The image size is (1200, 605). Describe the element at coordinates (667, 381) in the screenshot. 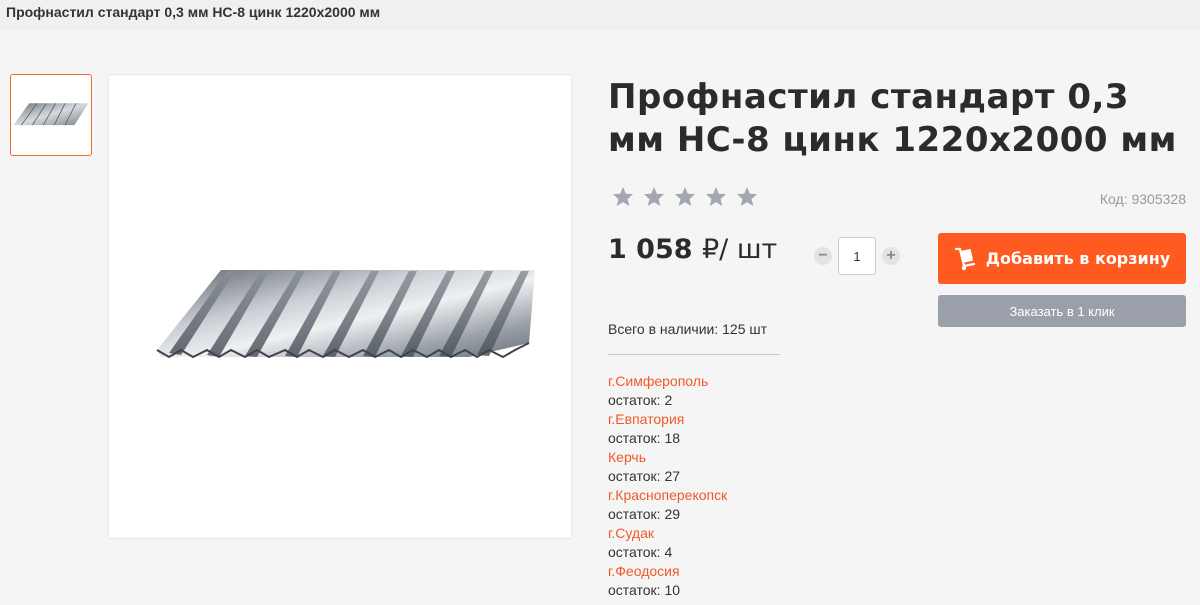

I see `store-link: г.Симферополь` at that location.